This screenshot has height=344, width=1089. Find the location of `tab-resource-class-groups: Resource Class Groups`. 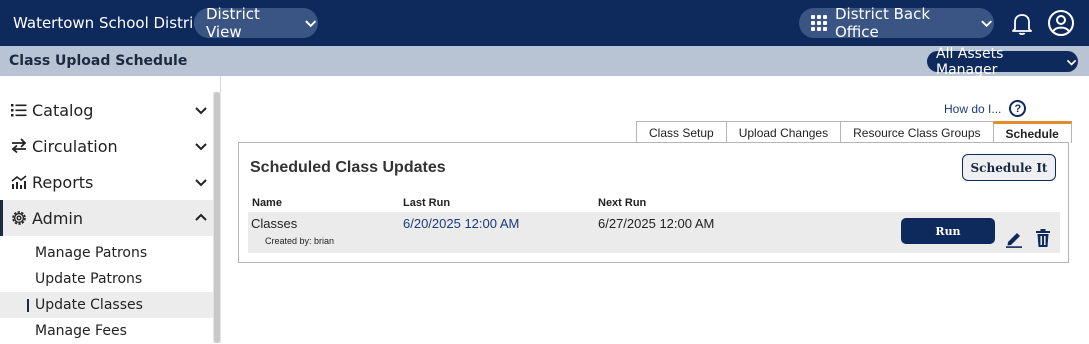

tab-resource-class-groups: Resource Class Groups is located at coordinates (917, 132).